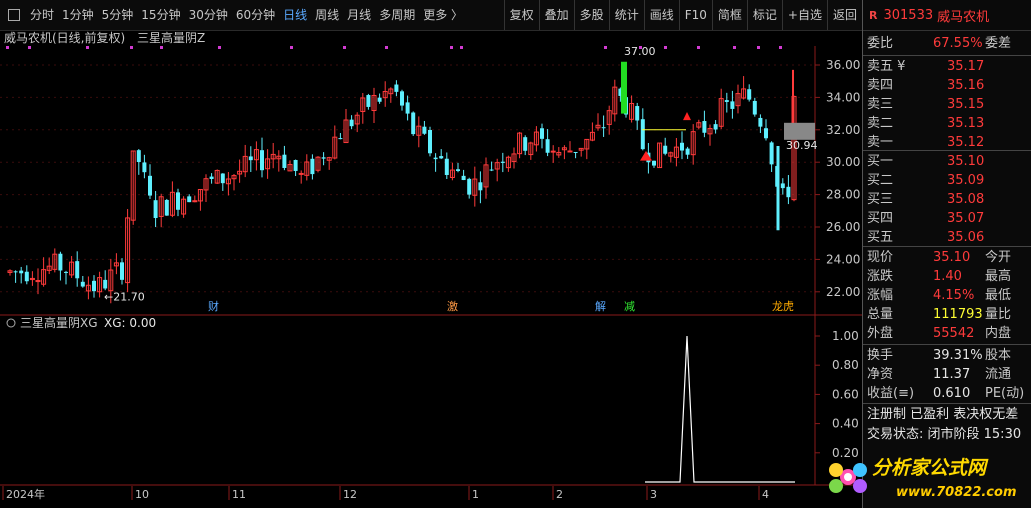  I want to click on finance-label-2: 股本, so click(998, 355).